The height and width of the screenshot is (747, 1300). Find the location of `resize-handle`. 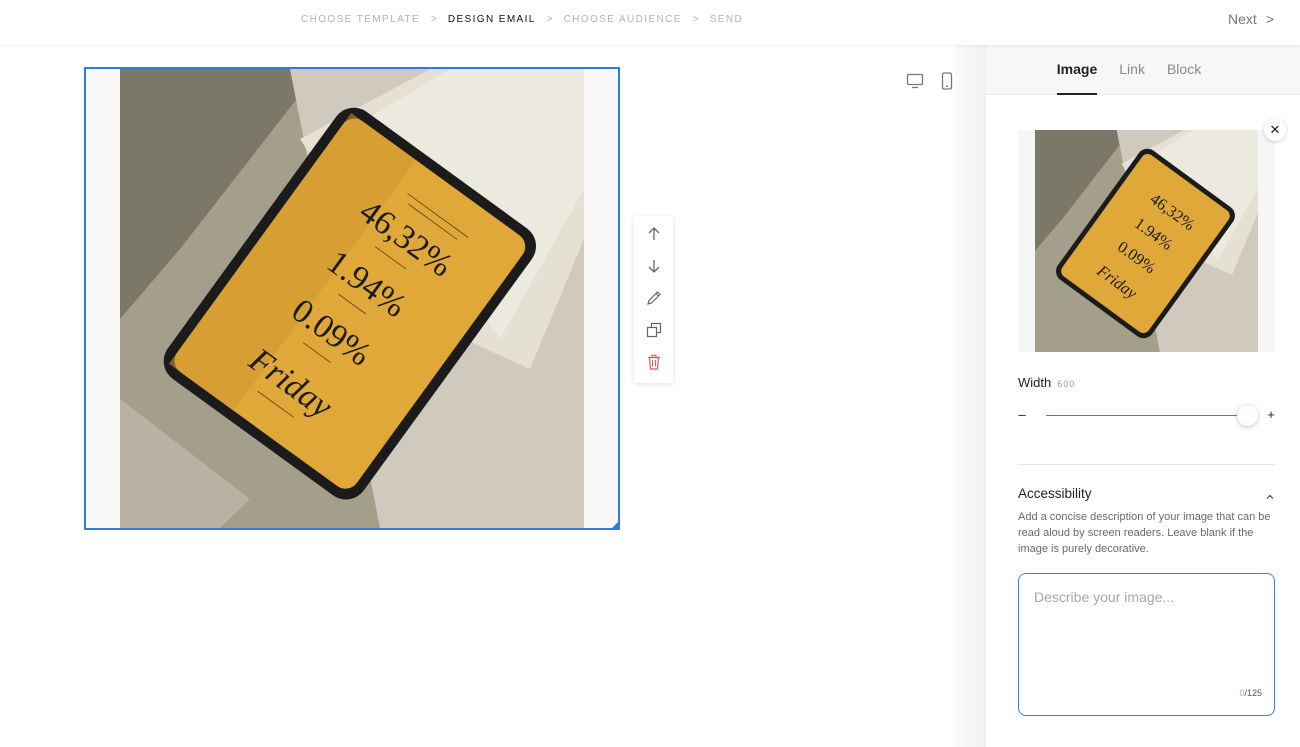

resize-handle is located at coordinates (615, 525).